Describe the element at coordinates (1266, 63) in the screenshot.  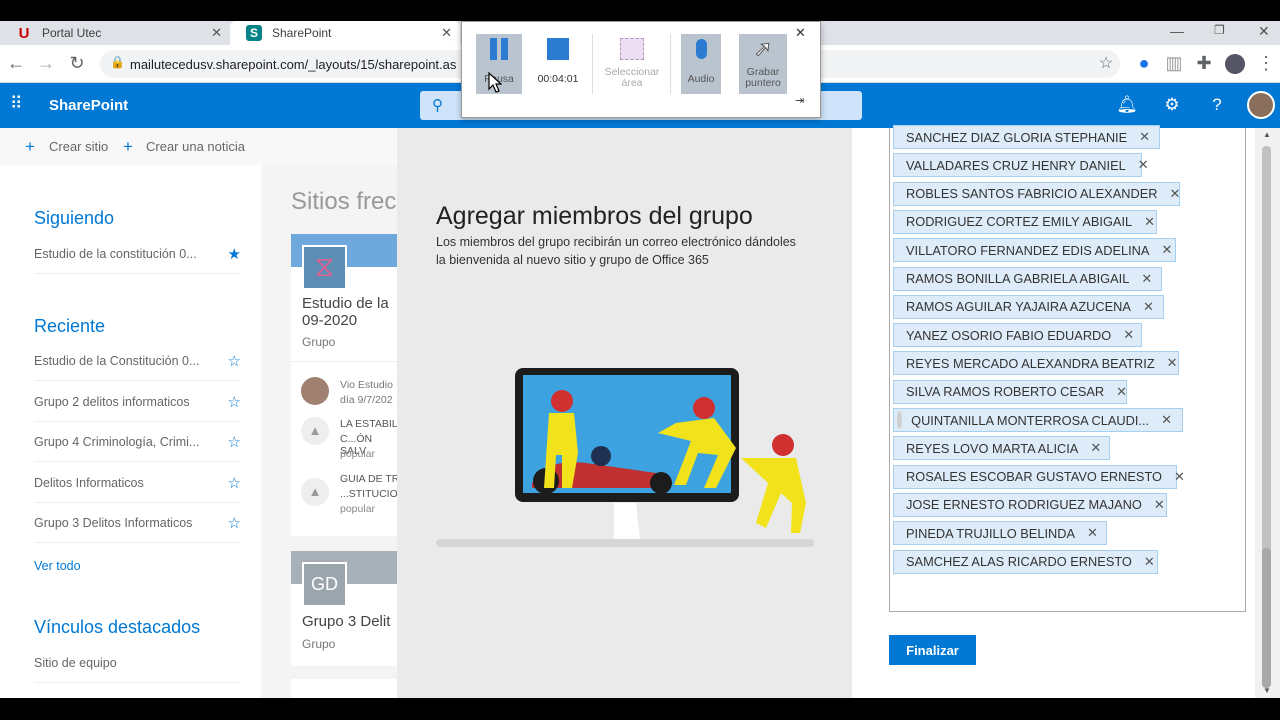
I see `browser-menu-icon: ⋮` at that location.